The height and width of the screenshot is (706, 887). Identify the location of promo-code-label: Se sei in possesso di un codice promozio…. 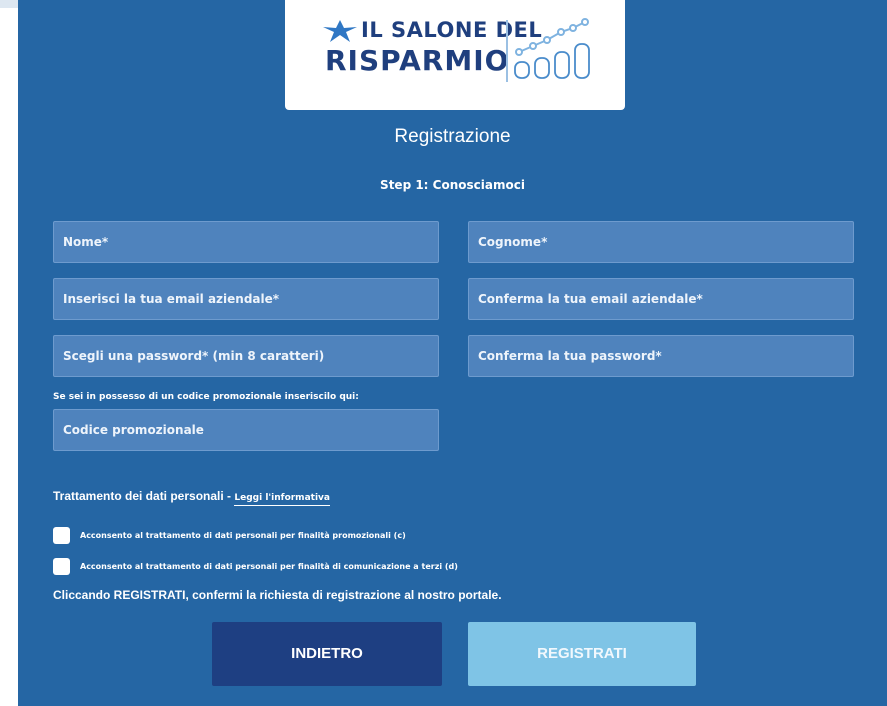
(206, 397).